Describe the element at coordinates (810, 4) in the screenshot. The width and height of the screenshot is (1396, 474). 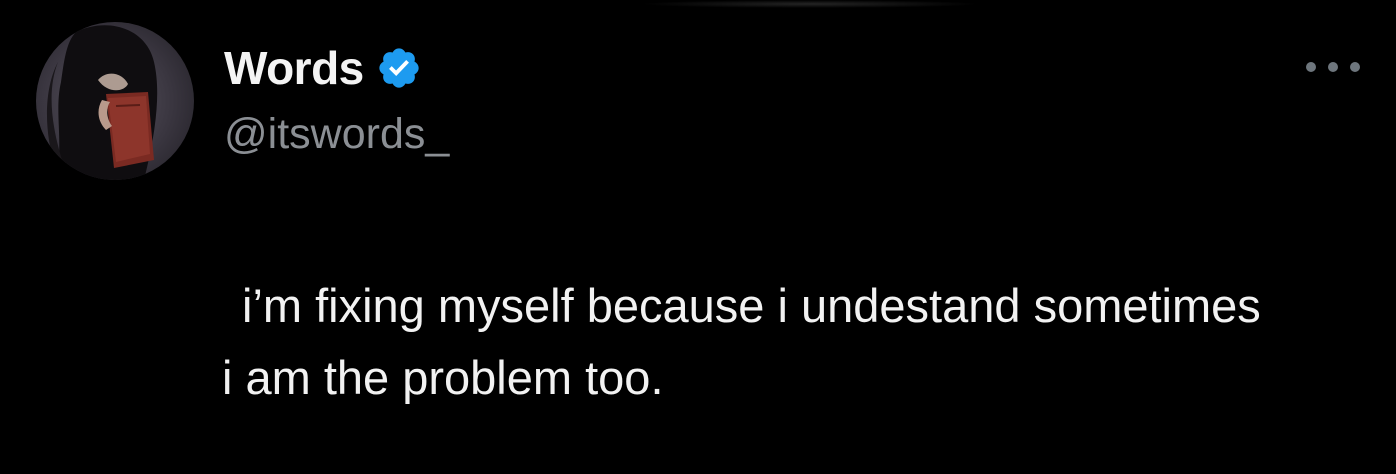
I see `top-edge-shadow` at that location.